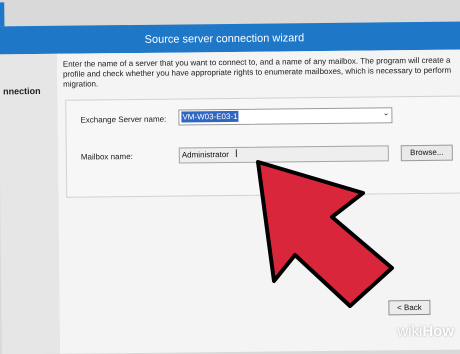 The image size is (460, 354). What do you see at coordinates (410, 331) in the screenshot?
I see `logo-text-part1: wiki` at bounding box center [410, 331].